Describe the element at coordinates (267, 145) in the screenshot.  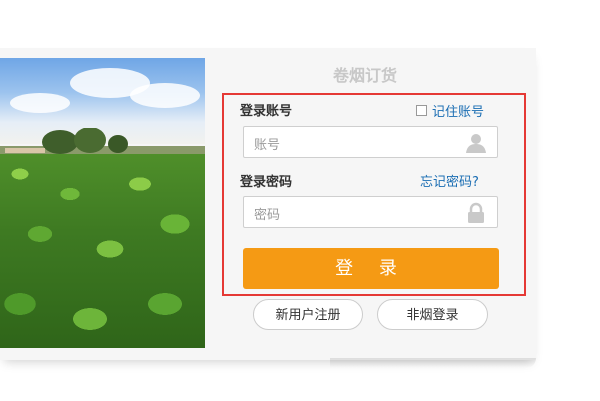
I see `account-placeholder: 账号` at that location.